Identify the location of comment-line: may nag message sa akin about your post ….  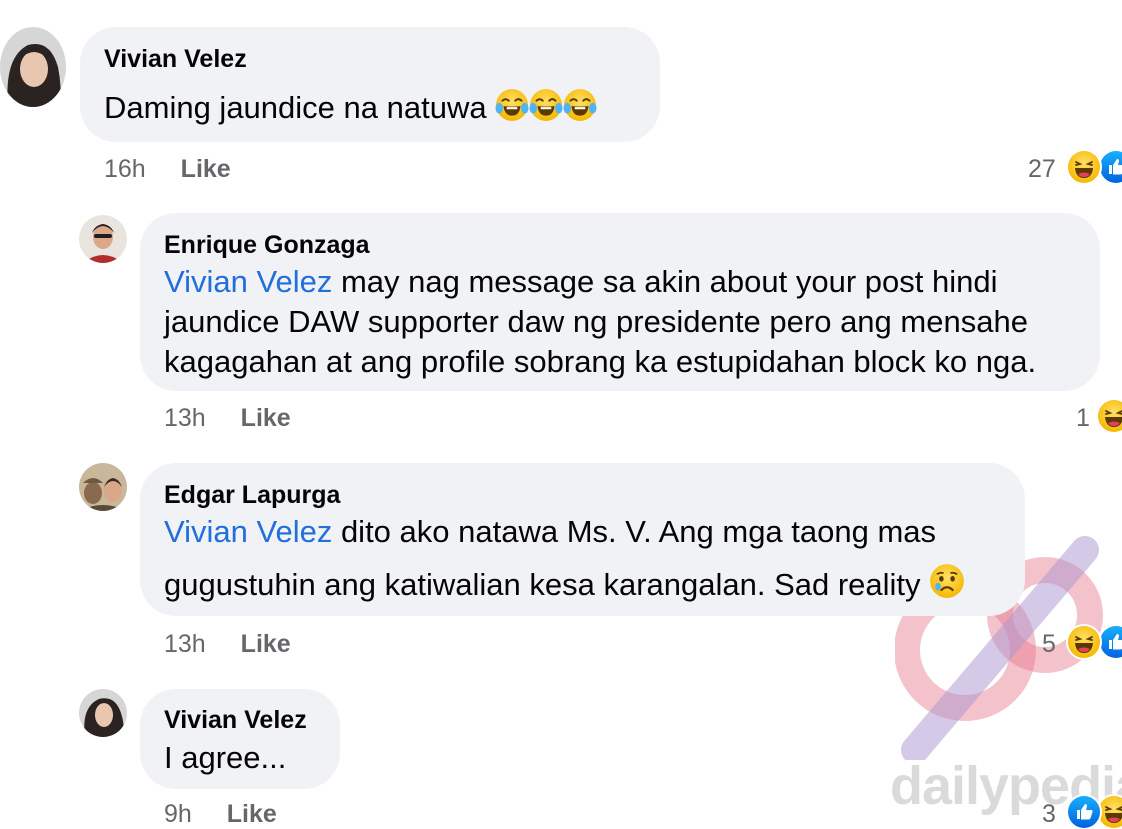
(665, 281).